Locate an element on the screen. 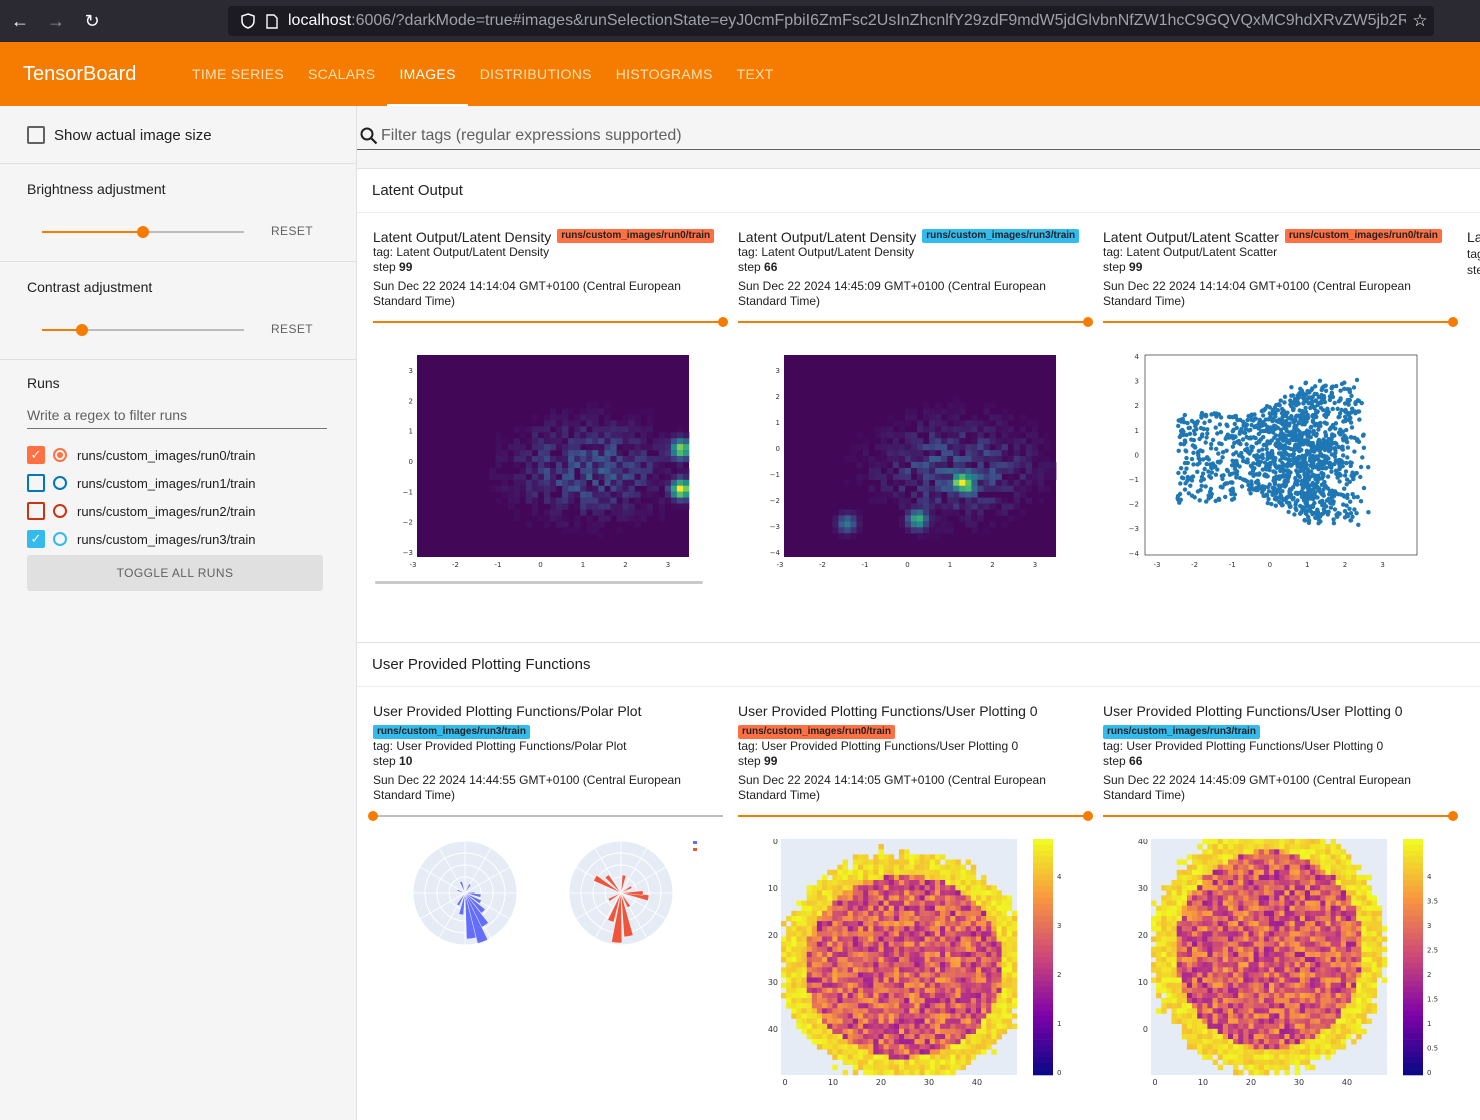 This screenshot has height=1120, width=1480. reload-icon: ↻ is located at coordinates (92, 21).